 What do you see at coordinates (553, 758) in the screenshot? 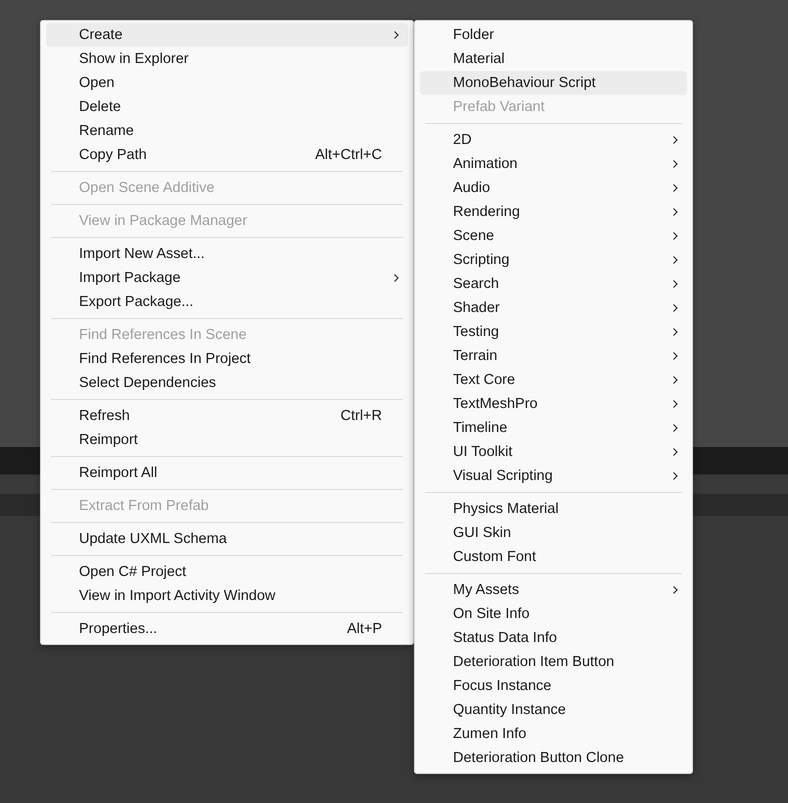
I see `menu-item: Deterioration Button Clone` at bounding box center [553, 758].